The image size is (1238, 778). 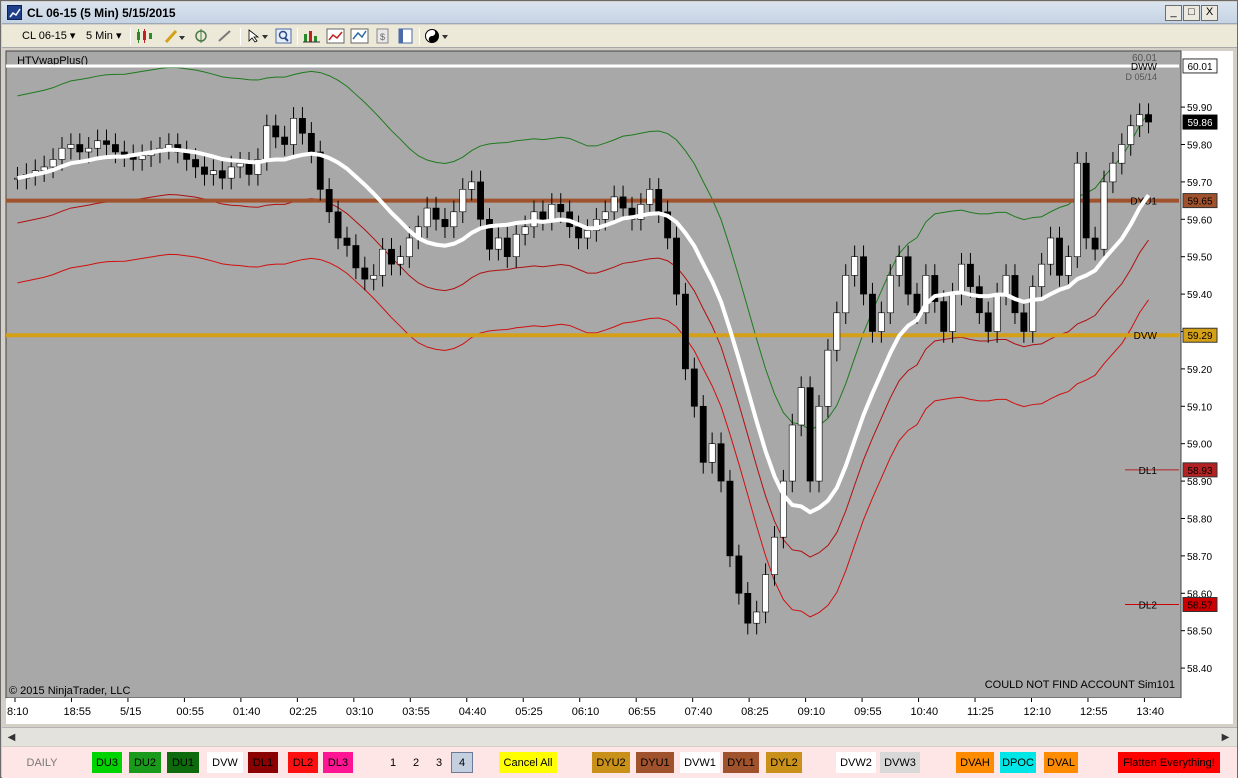 What do you see at coordinates (107, 762) in the screenshot?
I see `button-du3: DU3` at bounding box center [107, 762].